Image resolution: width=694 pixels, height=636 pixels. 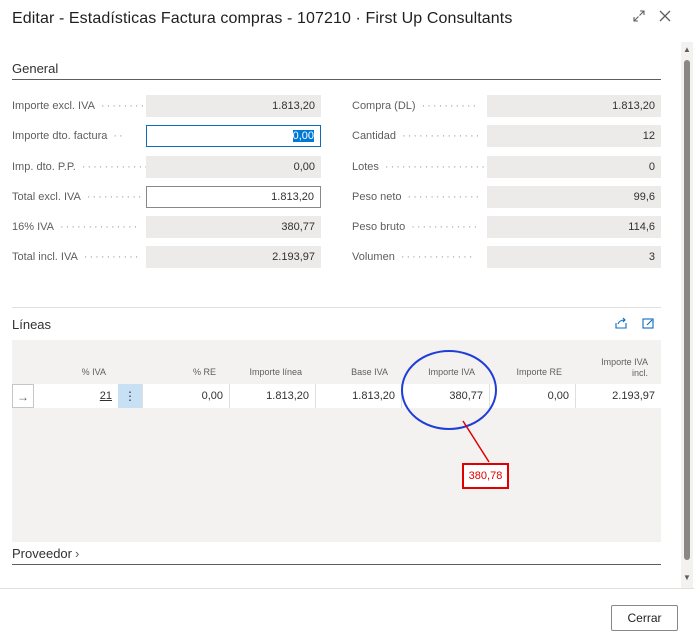 What do you see at coordinates (347, 588) in the screenshot?
I see `footer-divider` at bounding box center [347, 588].